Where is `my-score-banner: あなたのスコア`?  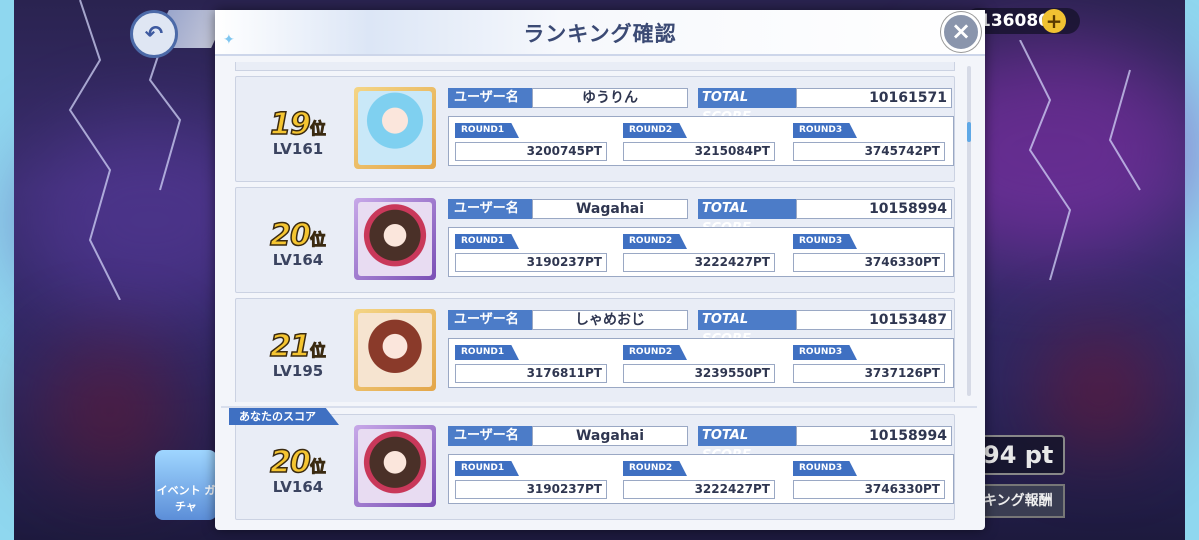 my-score-banner: あなたのスコア is located at coordinates (284, 416).